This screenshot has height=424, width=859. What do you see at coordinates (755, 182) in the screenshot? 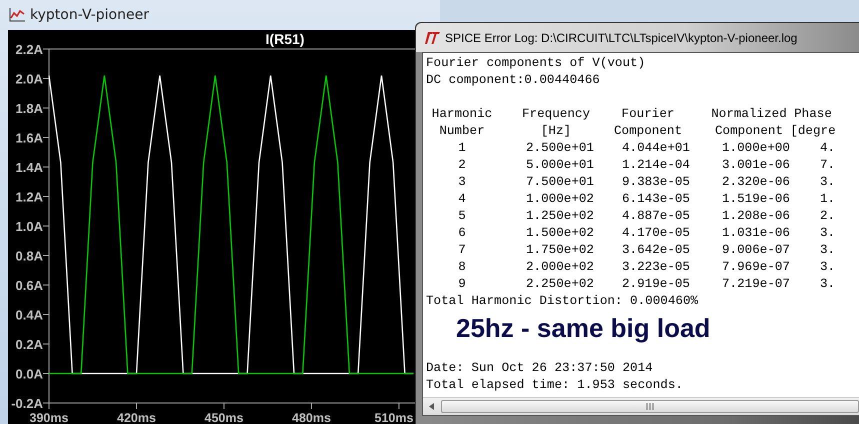
I see `table-cell-text: 2.320e-06` at bounding box center [755, 182].